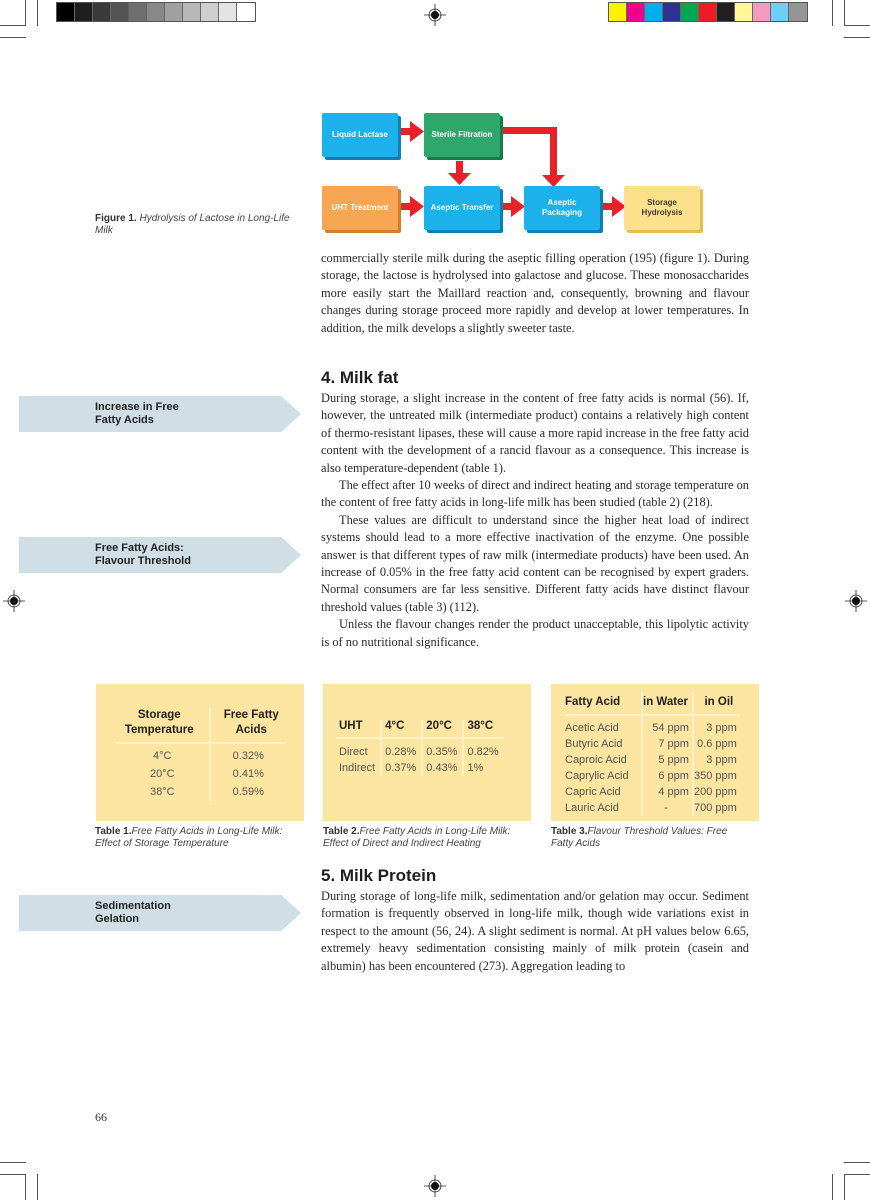 The width and height of the screenshot is (870, 1200). Describe the element at coordinates (518, 206) in the screenshot. I see `arrow-transfer-to-packaging-head` at that location.